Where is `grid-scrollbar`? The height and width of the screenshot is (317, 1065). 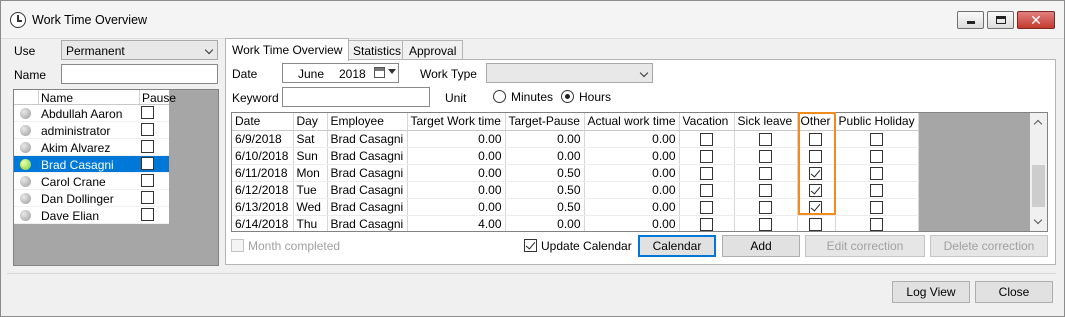 grid-scrollbar is located at coordinates (1038, 172).